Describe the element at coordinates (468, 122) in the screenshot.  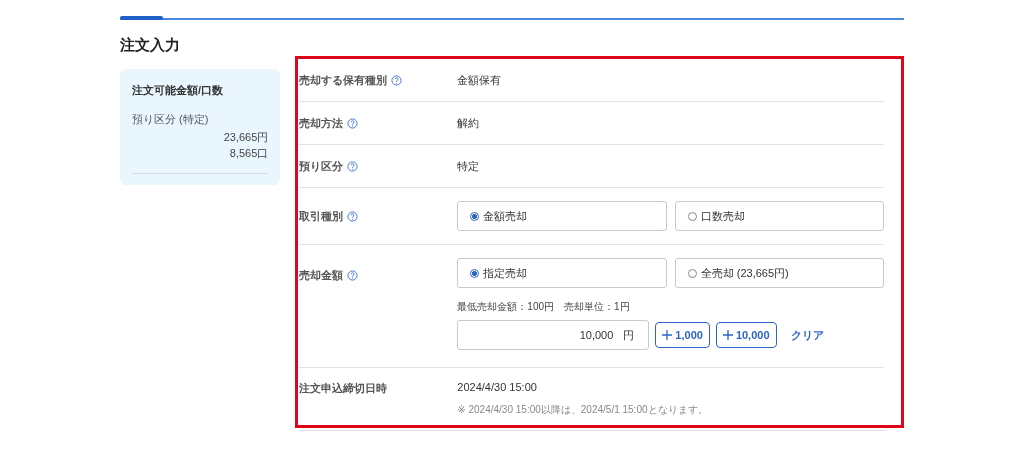
I see `field-value: 解約` at that location.